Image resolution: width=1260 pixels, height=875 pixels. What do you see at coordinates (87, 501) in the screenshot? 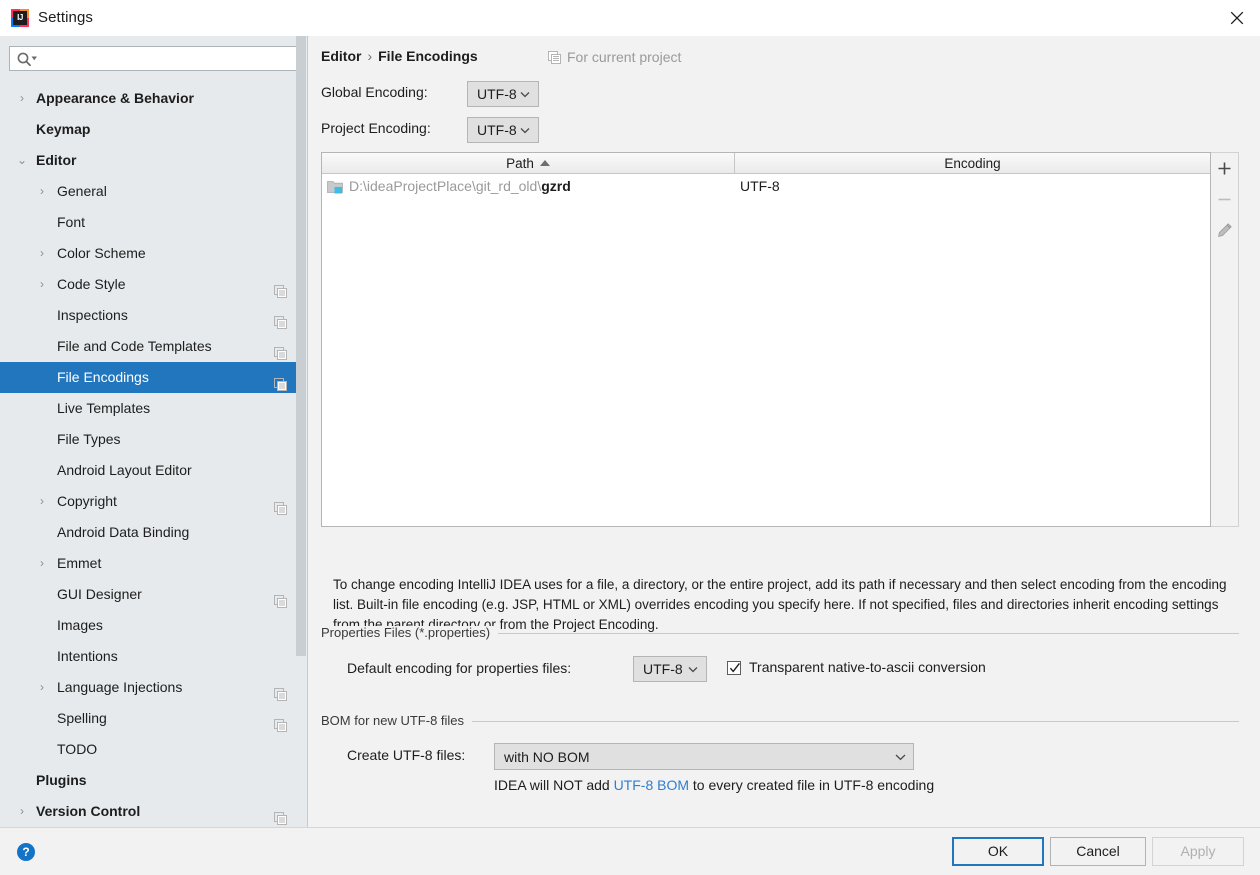
I see `sidebar-item-label: Copyright` at bounding box center [87, 501].